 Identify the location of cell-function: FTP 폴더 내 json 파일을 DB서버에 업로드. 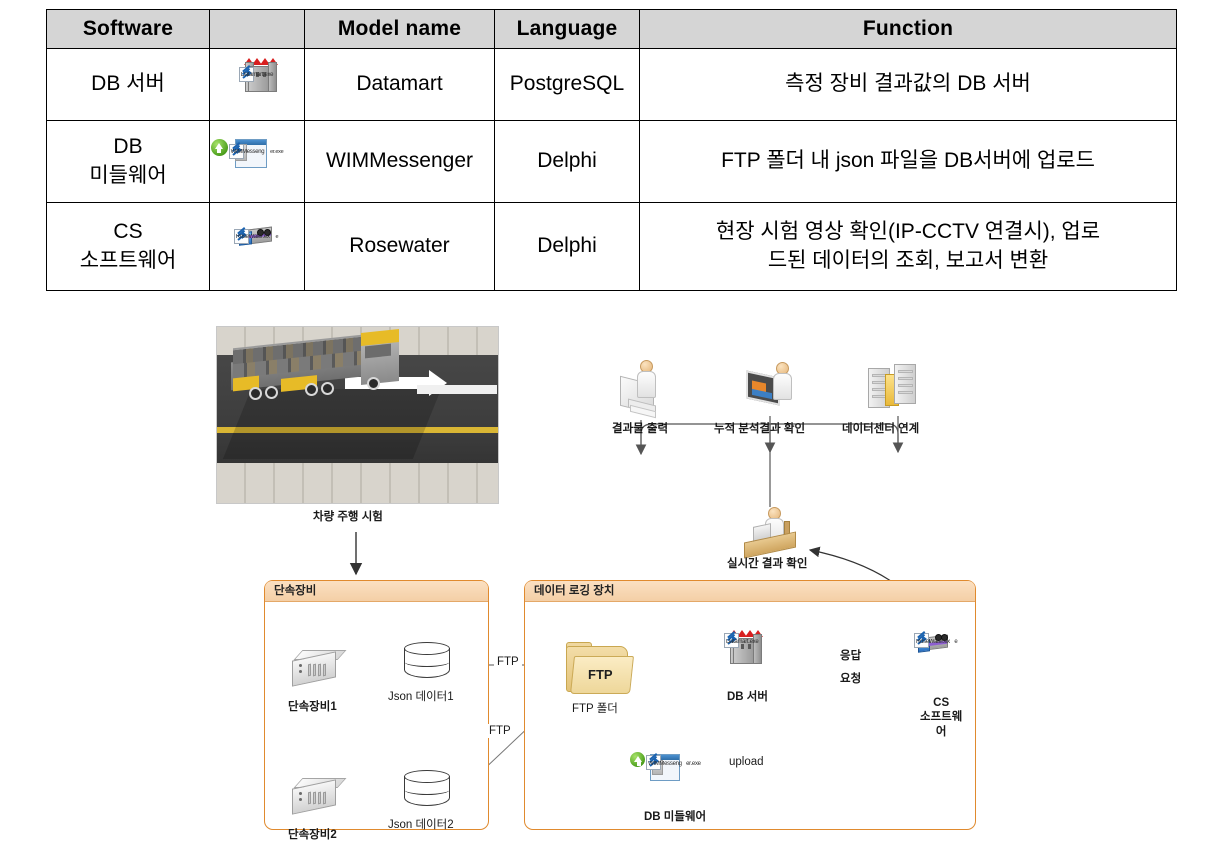
(908, 161).